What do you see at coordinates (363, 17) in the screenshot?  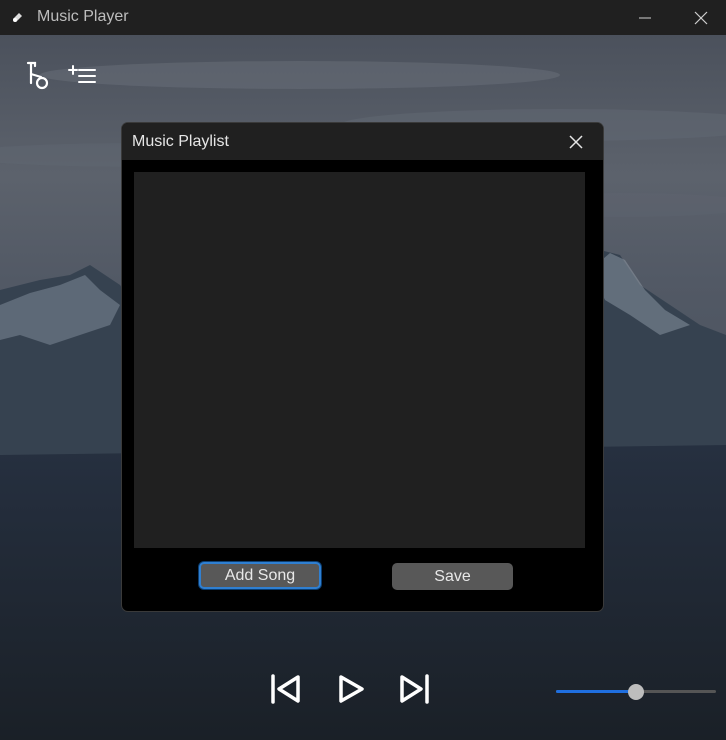 I see `title-bar: Music Player` at bounding box center [363, 17].